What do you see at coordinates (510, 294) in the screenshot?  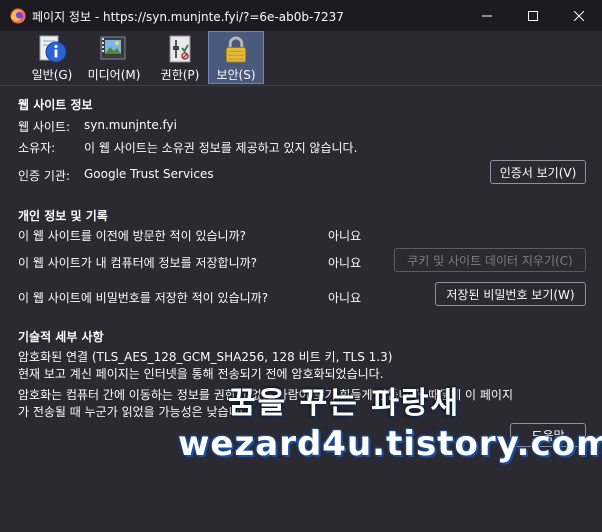 I see `view-saved-passwords-button: 저장된 비밀번호 보기(W)` at bounding box center [510, 294].